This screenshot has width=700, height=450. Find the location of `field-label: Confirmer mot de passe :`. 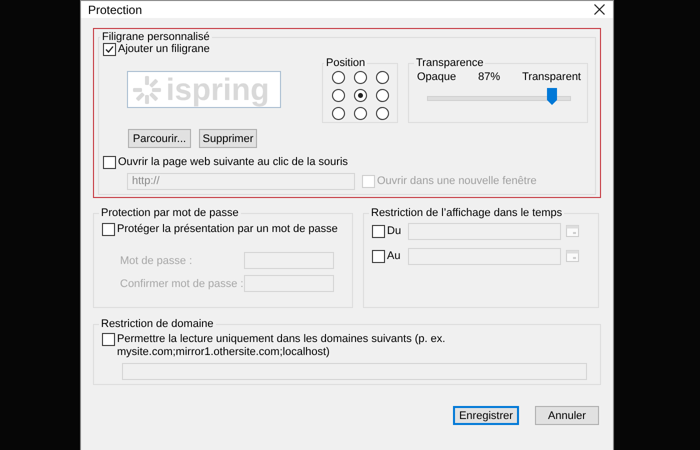

field-label: Confirmer mot de passe : is located at coordinates (182, 284).